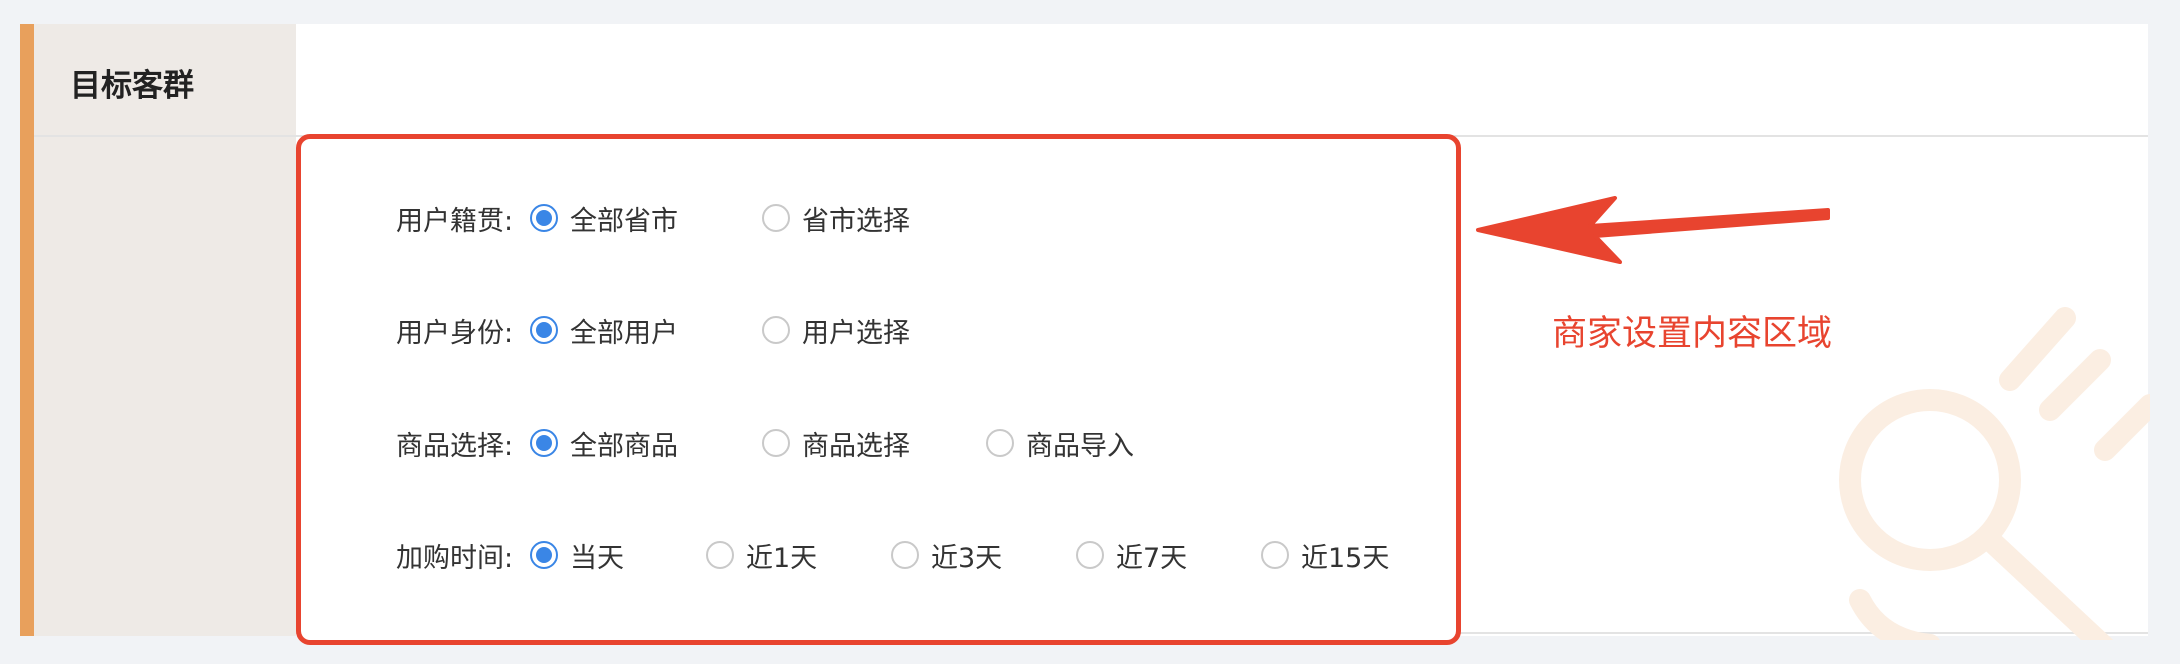 The height and width of the screenshot is (664, 2180). What do you see at coordinates (624, 446) in the screenshot?
I see `option-label: 全部商品` at bounding box center [624, 446].